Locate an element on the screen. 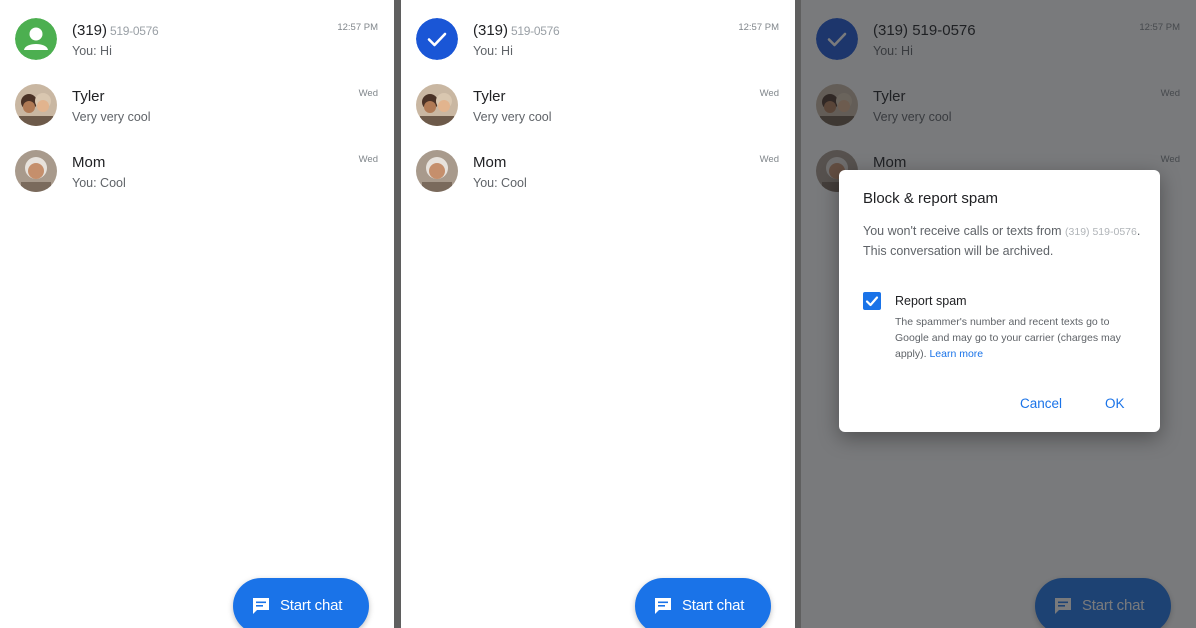 This screenshot has height=628, width=1196. conversation-row-unknown: (319) 519-0576 You: Hi 12:57 PM is located at coordinates (197, 48).